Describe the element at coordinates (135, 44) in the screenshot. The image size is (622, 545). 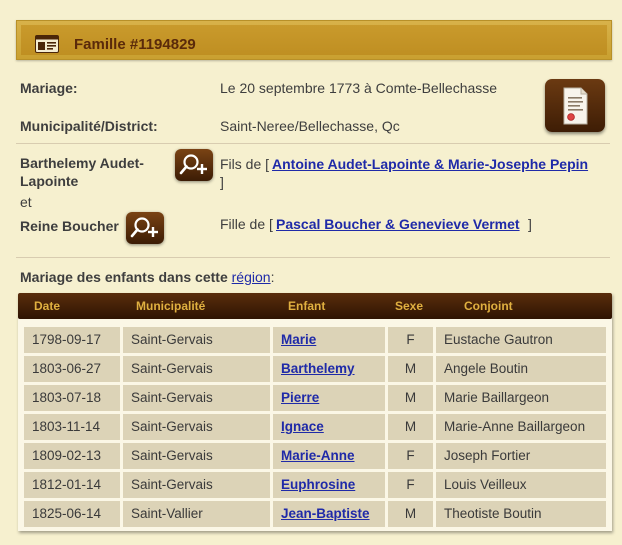
I see `family-title: Famille #1194829` at that location.